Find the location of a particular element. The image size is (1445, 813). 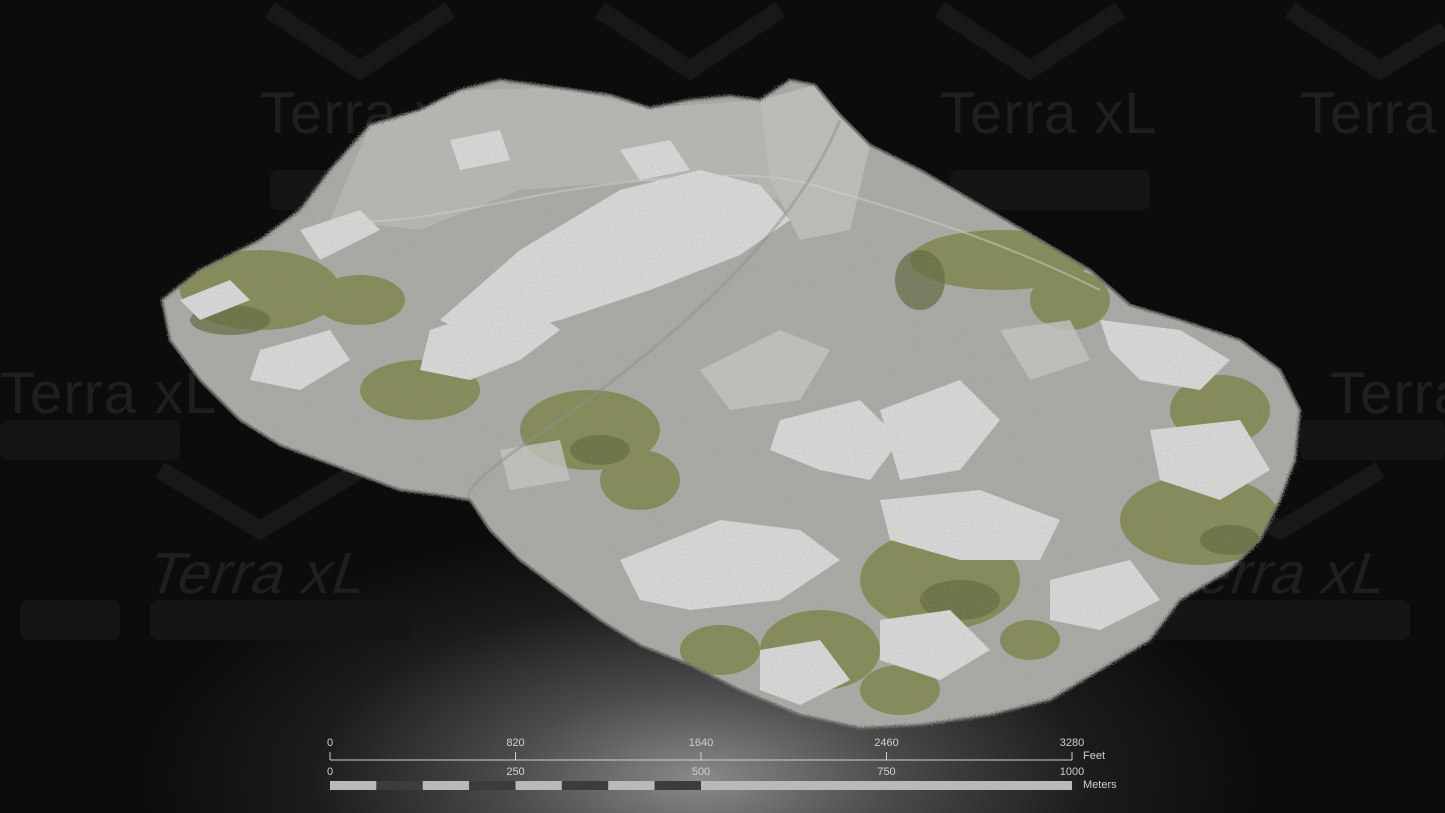

feet-tick-label: 820 is located at coordinates (515, 743).